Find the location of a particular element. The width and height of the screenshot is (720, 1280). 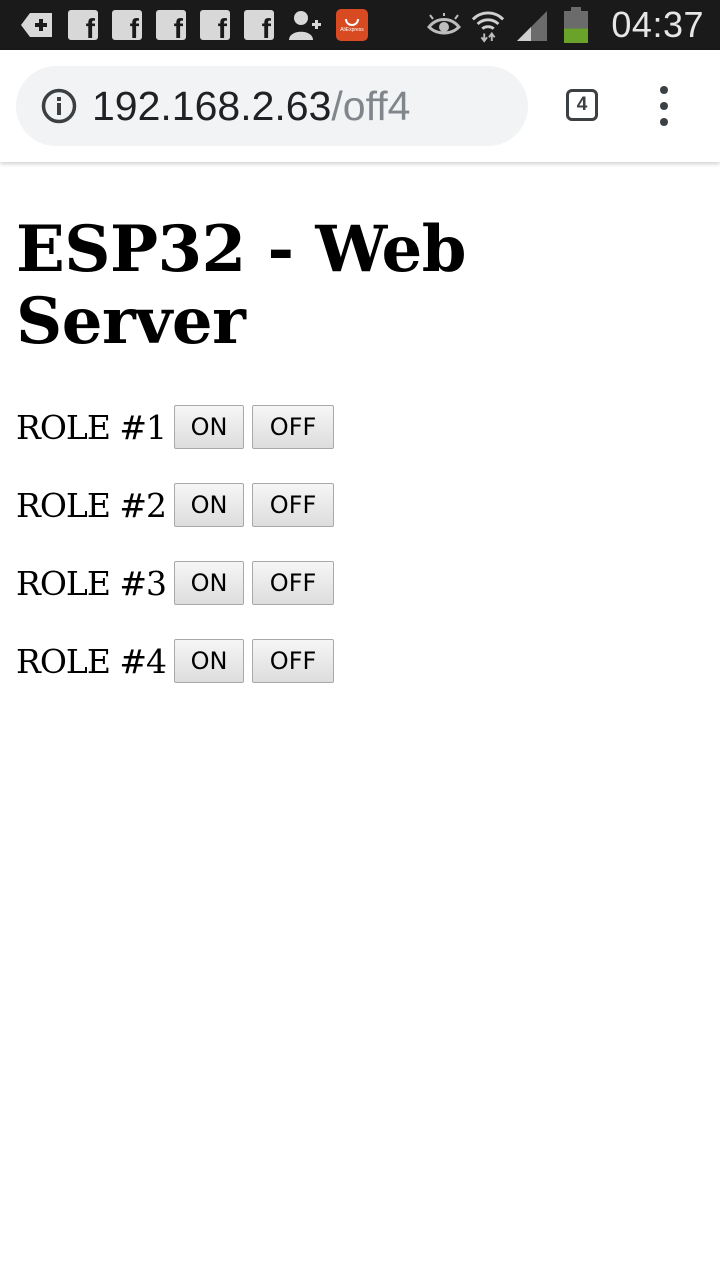

overflow-menu-icon is located at coordinates (664, 106).